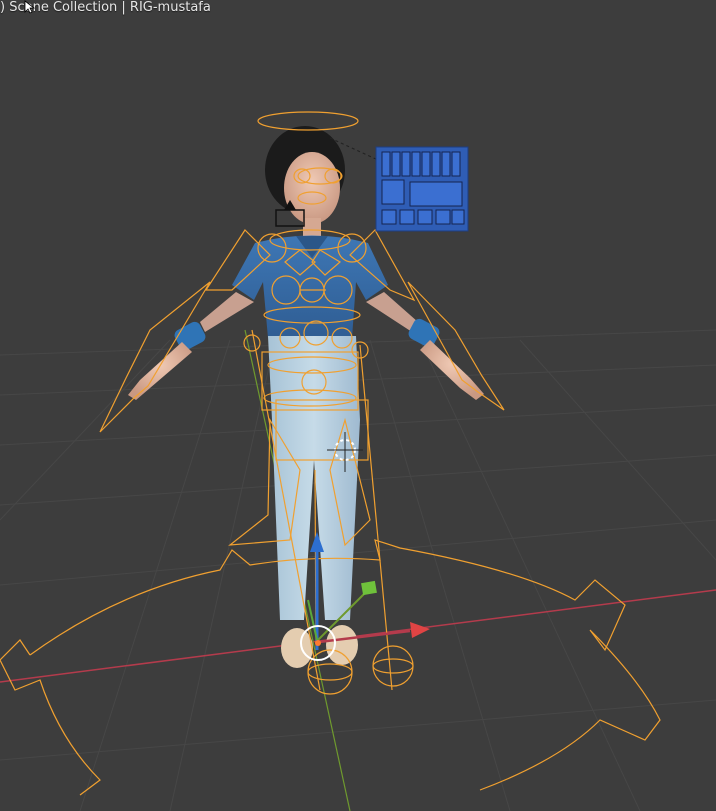 This screenshot has width=716, height=811. I want to click on transform-gizmo, so click(365, 596).